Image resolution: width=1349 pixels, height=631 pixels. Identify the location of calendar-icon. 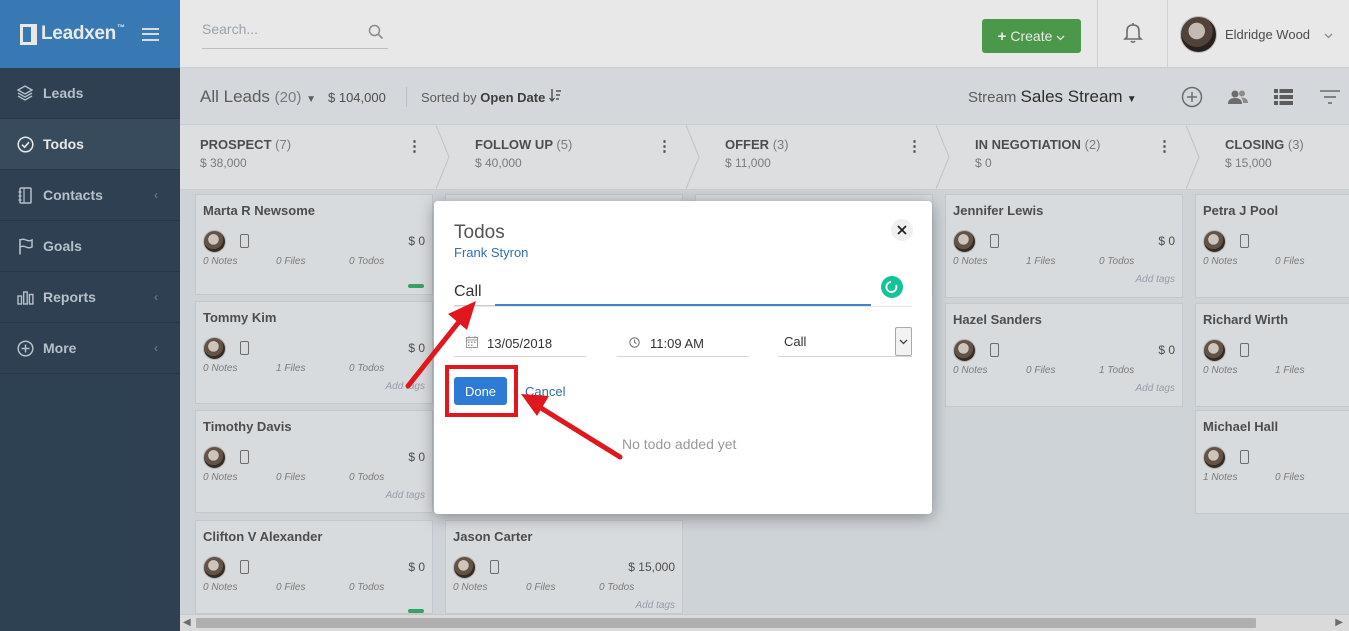
(472, 343).